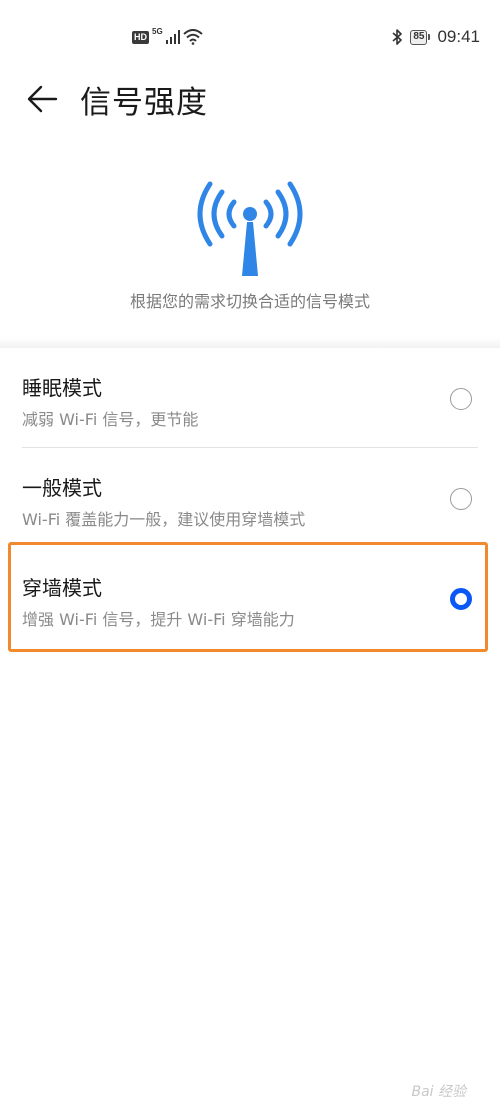 The width and height of the screenshot is (500, 1111). Describe the element at coordinates (438, 1092) in the screenshot. I see `watermark: Bai 经验` at that location.